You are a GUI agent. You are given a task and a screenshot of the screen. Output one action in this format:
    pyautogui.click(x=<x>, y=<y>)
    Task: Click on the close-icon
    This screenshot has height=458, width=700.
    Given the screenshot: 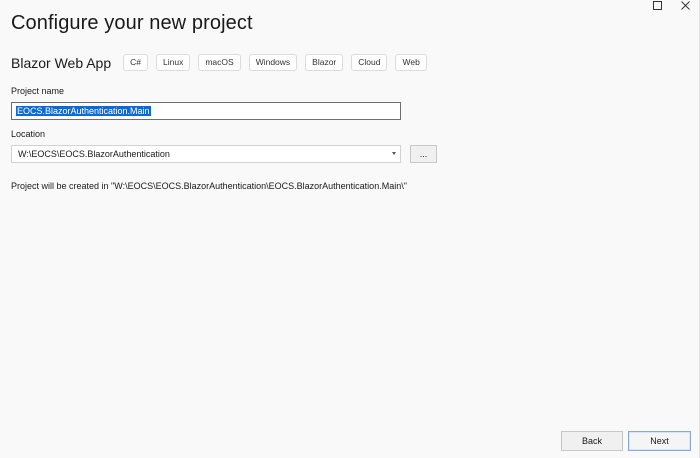 What is the action you would take?
    pyautogui.click(x=685, y=5)
    